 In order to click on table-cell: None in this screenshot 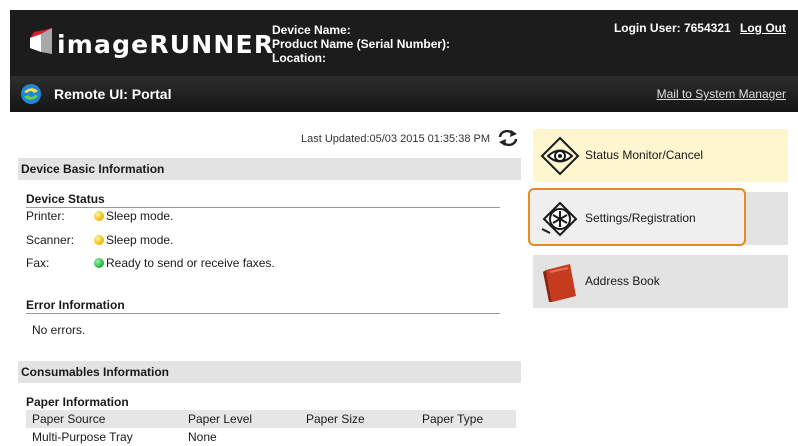, I will do `click(202, 437)`.